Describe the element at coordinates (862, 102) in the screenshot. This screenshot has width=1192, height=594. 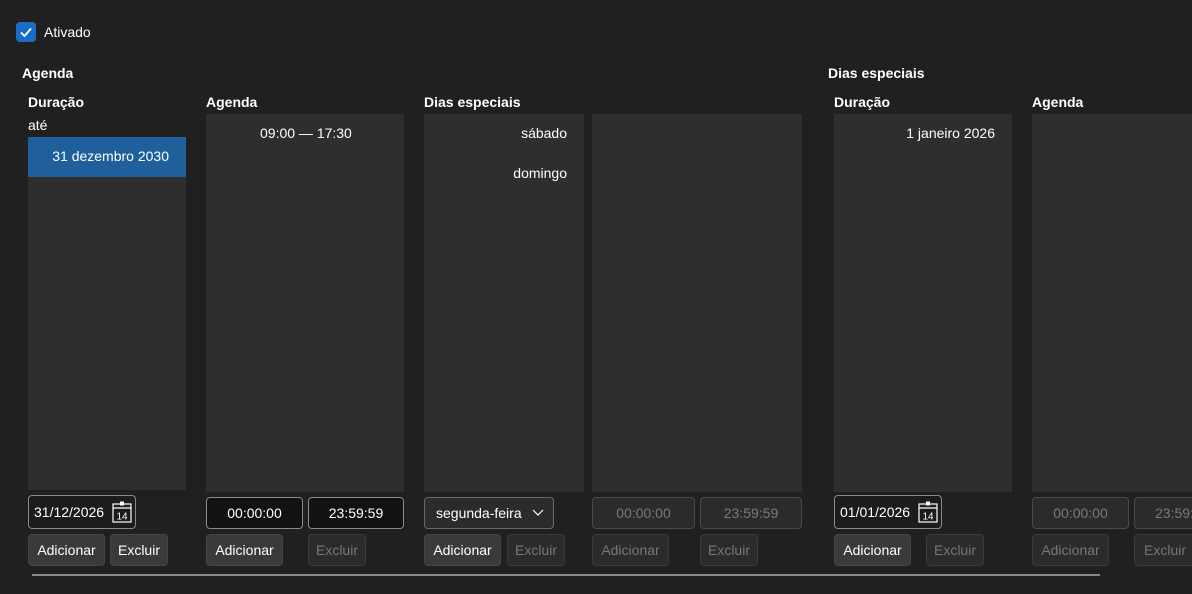
I see `special-duration-header: Duração` at that location.